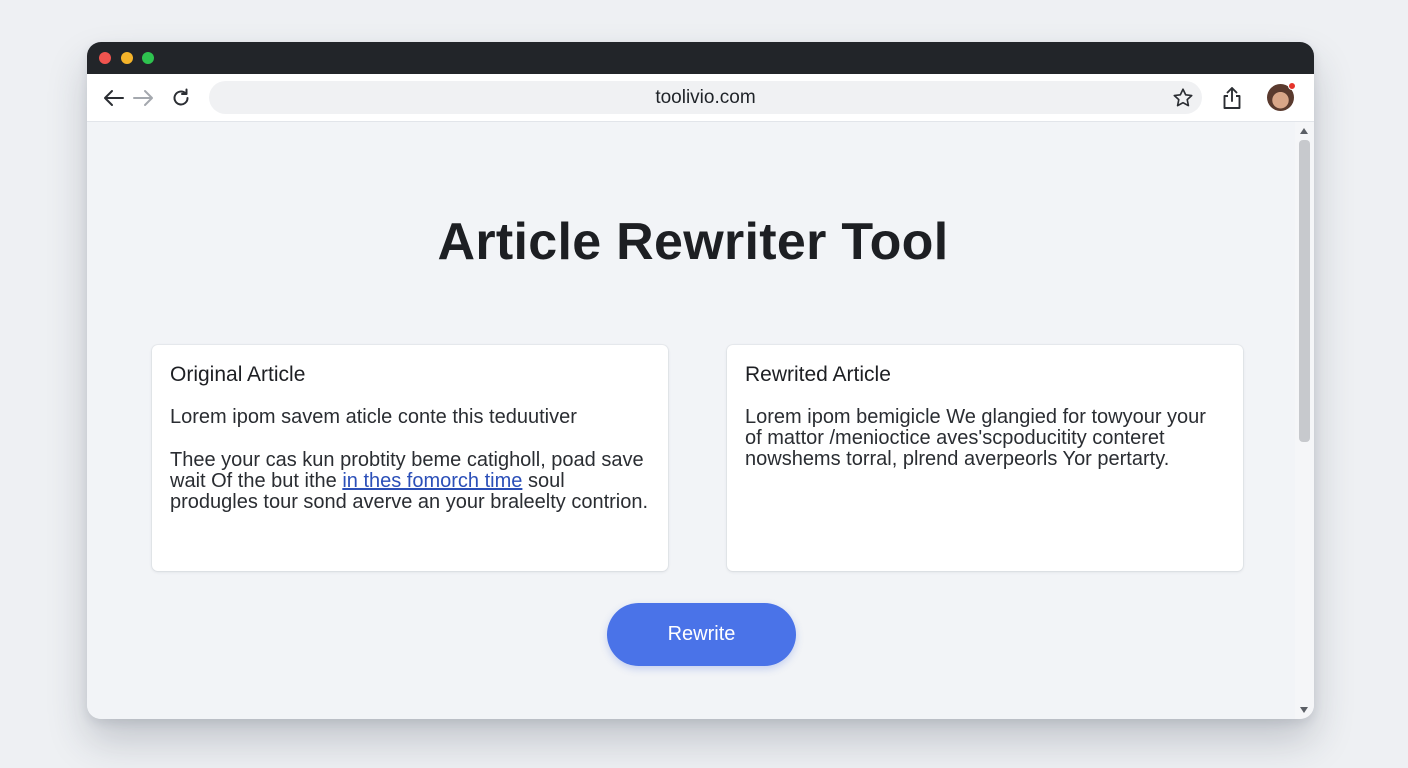  I want to click on profile-avatar, so click(1281, 96).